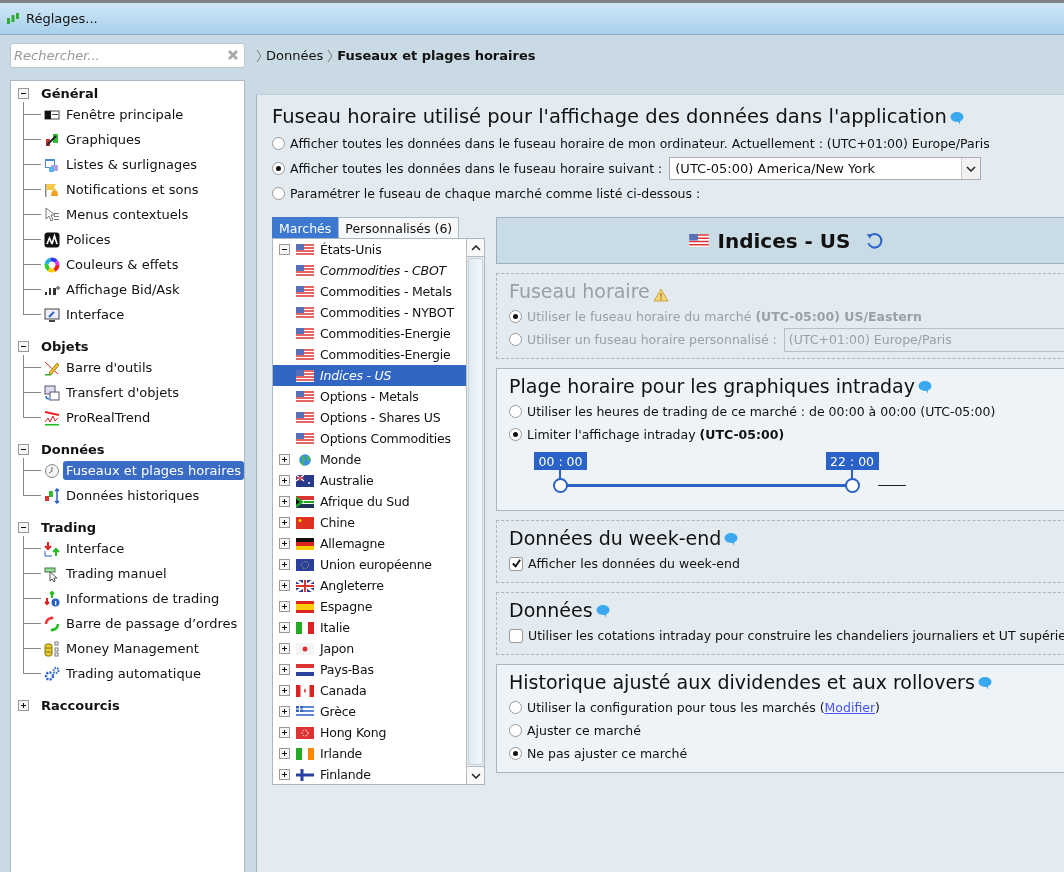 This screenshot has height=872, width=1064. Describe the element at coordinates (369, 417) in the screenshot. I see `market-item: Options - Shares US` at that location.